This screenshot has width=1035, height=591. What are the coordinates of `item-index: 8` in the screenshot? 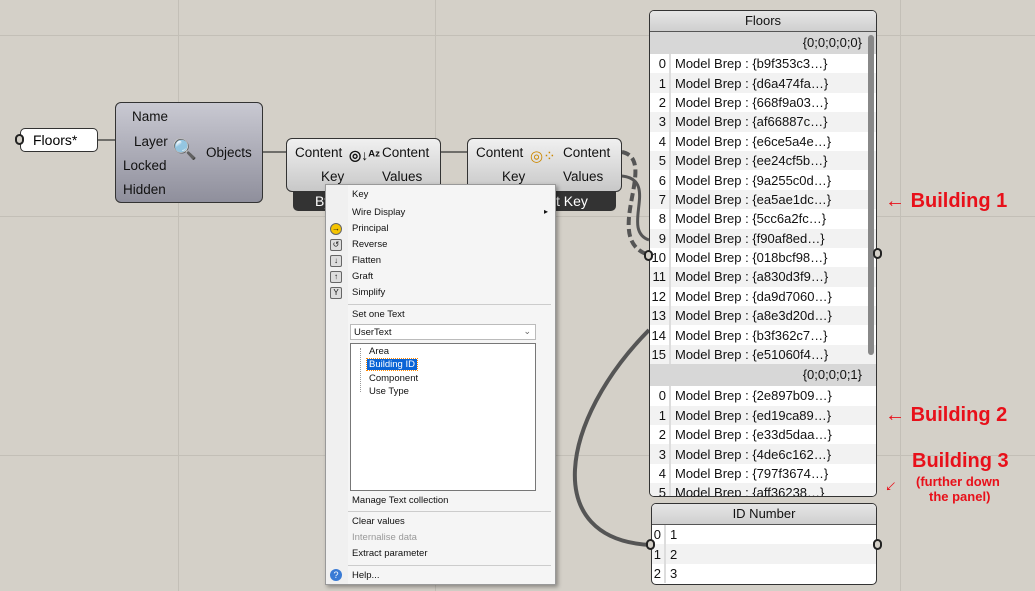 It's located at (660, 219).